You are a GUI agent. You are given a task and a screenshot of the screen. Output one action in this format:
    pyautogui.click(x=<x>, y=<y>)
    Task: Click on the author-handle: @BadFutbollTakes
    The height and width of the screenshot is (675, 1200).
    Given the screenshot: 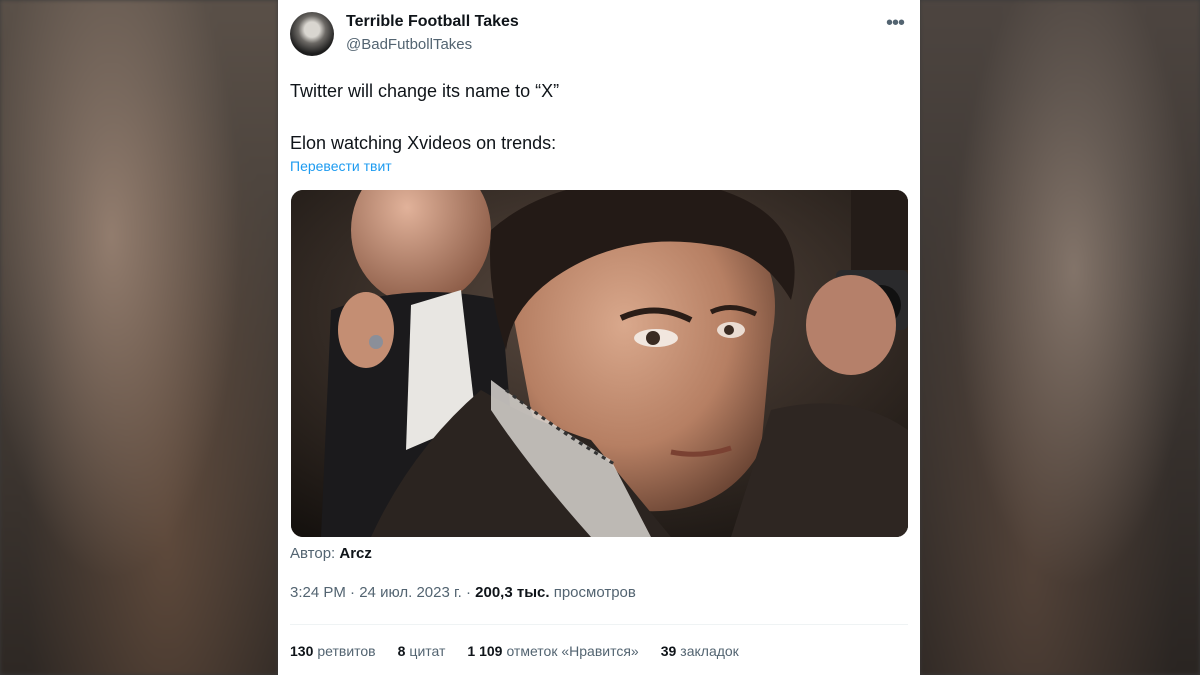 What is the action you would take?
    pyautogui.click(x=409, y=44)
    